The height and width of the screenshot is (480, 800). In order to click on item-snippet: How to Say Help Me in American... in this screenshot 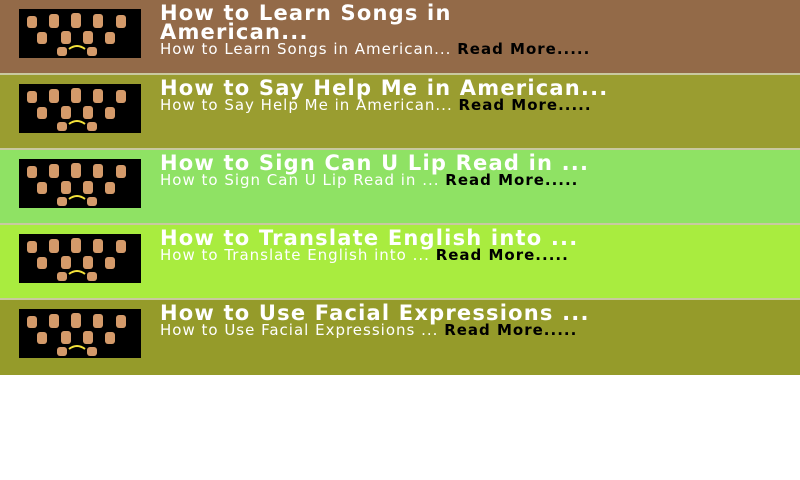, I will do `click(309, 105)`.